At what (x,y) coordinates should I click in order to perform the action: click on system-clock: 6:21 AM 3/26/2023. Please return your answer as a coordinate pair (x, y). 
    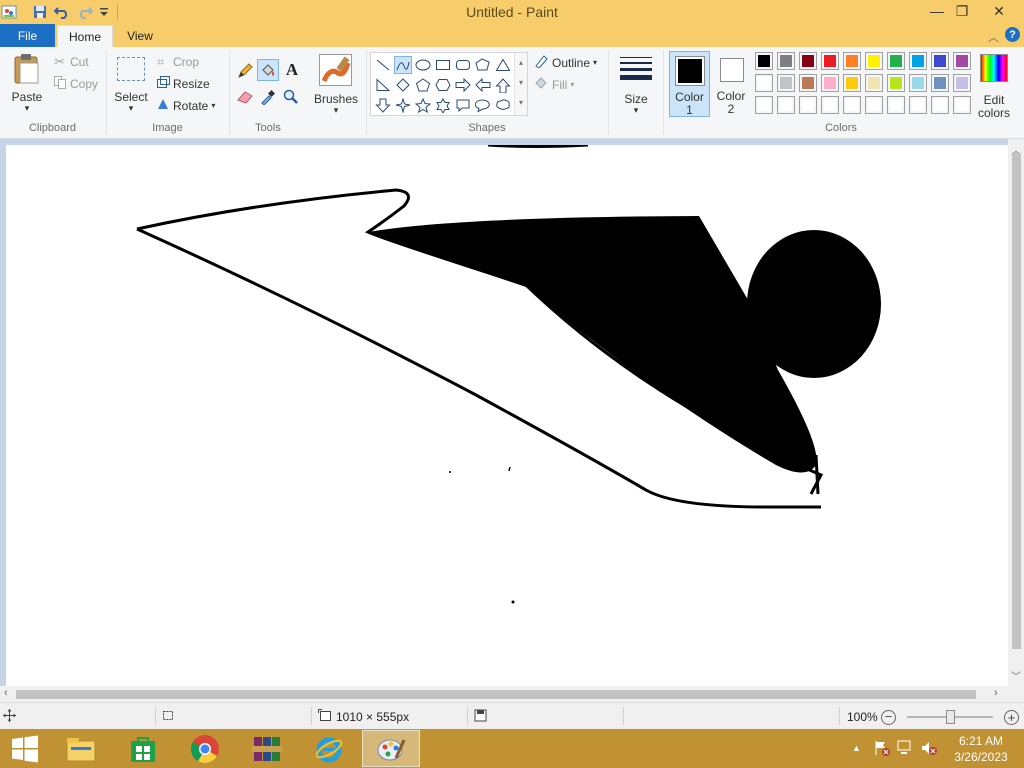
    Looking at the image, I should click on (981, 749).